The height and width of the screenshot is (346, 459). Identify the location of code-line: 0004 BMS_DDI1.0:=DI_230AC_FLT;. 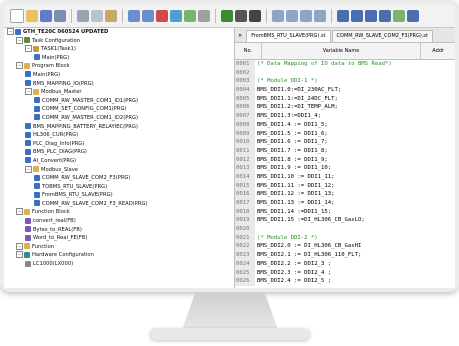
(345, 90).